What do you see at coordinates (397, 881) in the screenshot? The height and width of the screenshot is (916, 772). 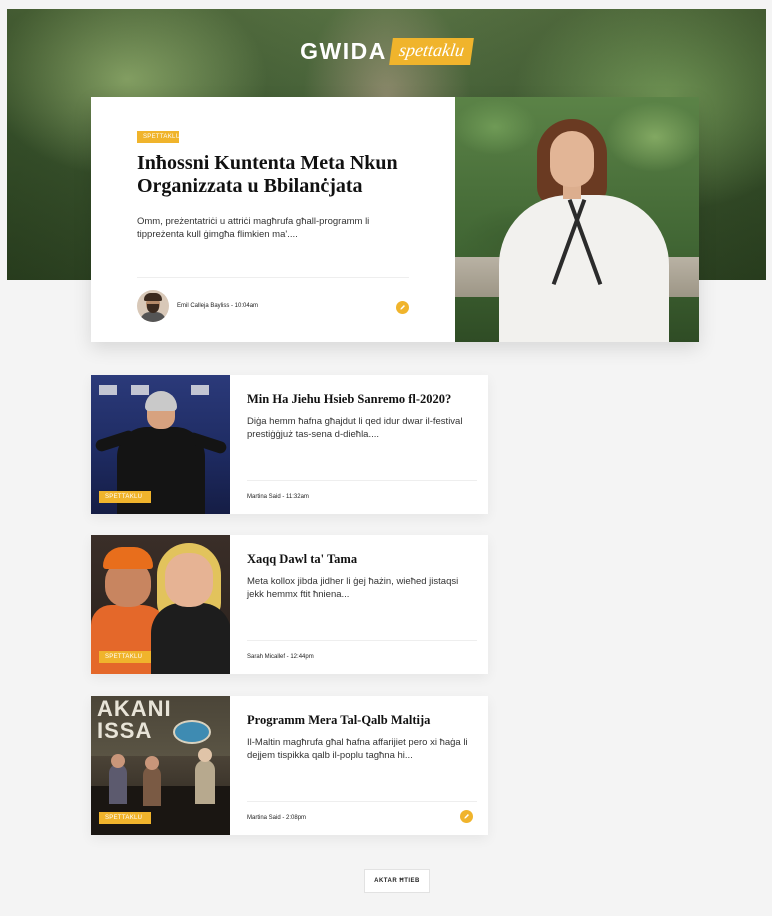 I see `load-more-button: AKTAR ĦTIEB` at bounding box center [397, 881].